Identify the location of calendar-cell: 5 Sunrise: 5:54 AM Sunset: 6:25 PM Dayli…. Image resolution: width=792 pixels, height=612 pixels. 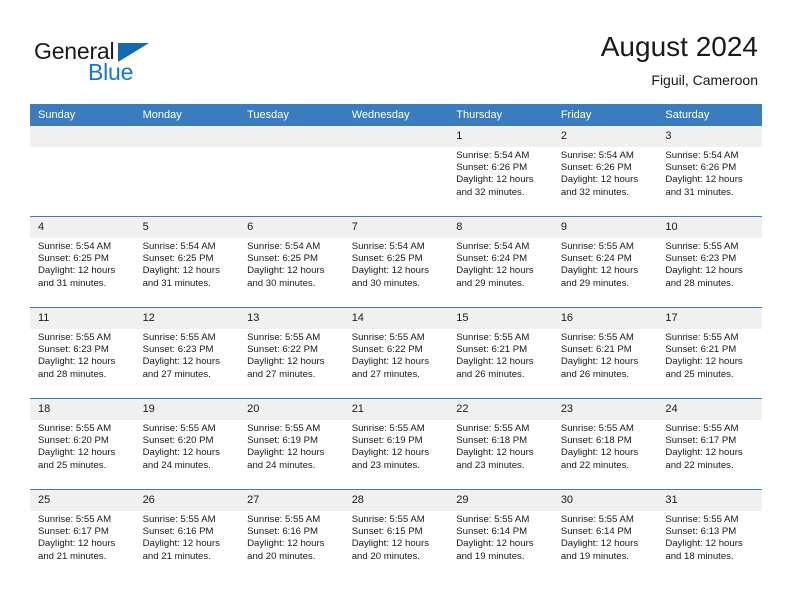
(187, 262).